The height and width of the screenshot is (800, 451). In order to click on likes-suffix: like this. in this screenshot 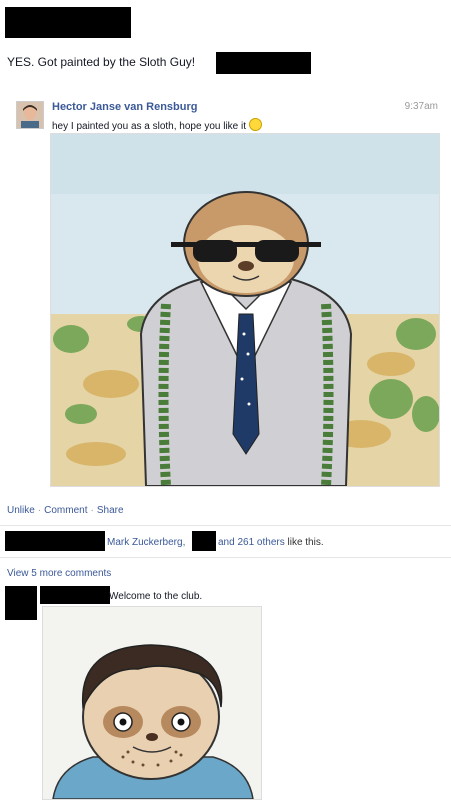, I will do `click(305, 542)`.